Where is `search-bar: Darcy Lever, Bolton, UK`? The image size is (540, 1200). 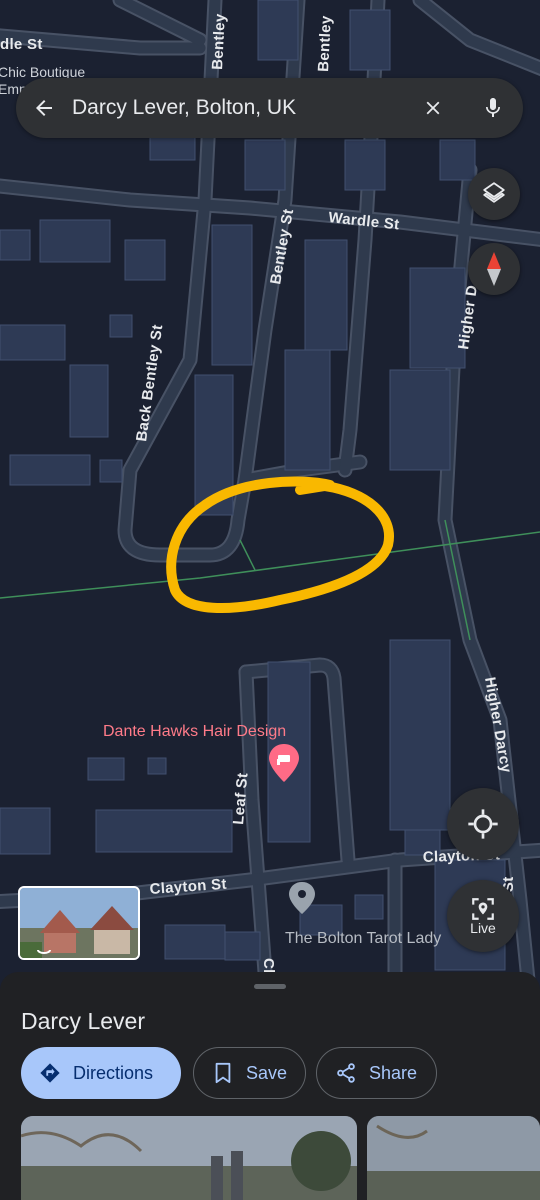
search-bar: Darcy Lever, Bolton, UK is located at coordinates (269, 108).